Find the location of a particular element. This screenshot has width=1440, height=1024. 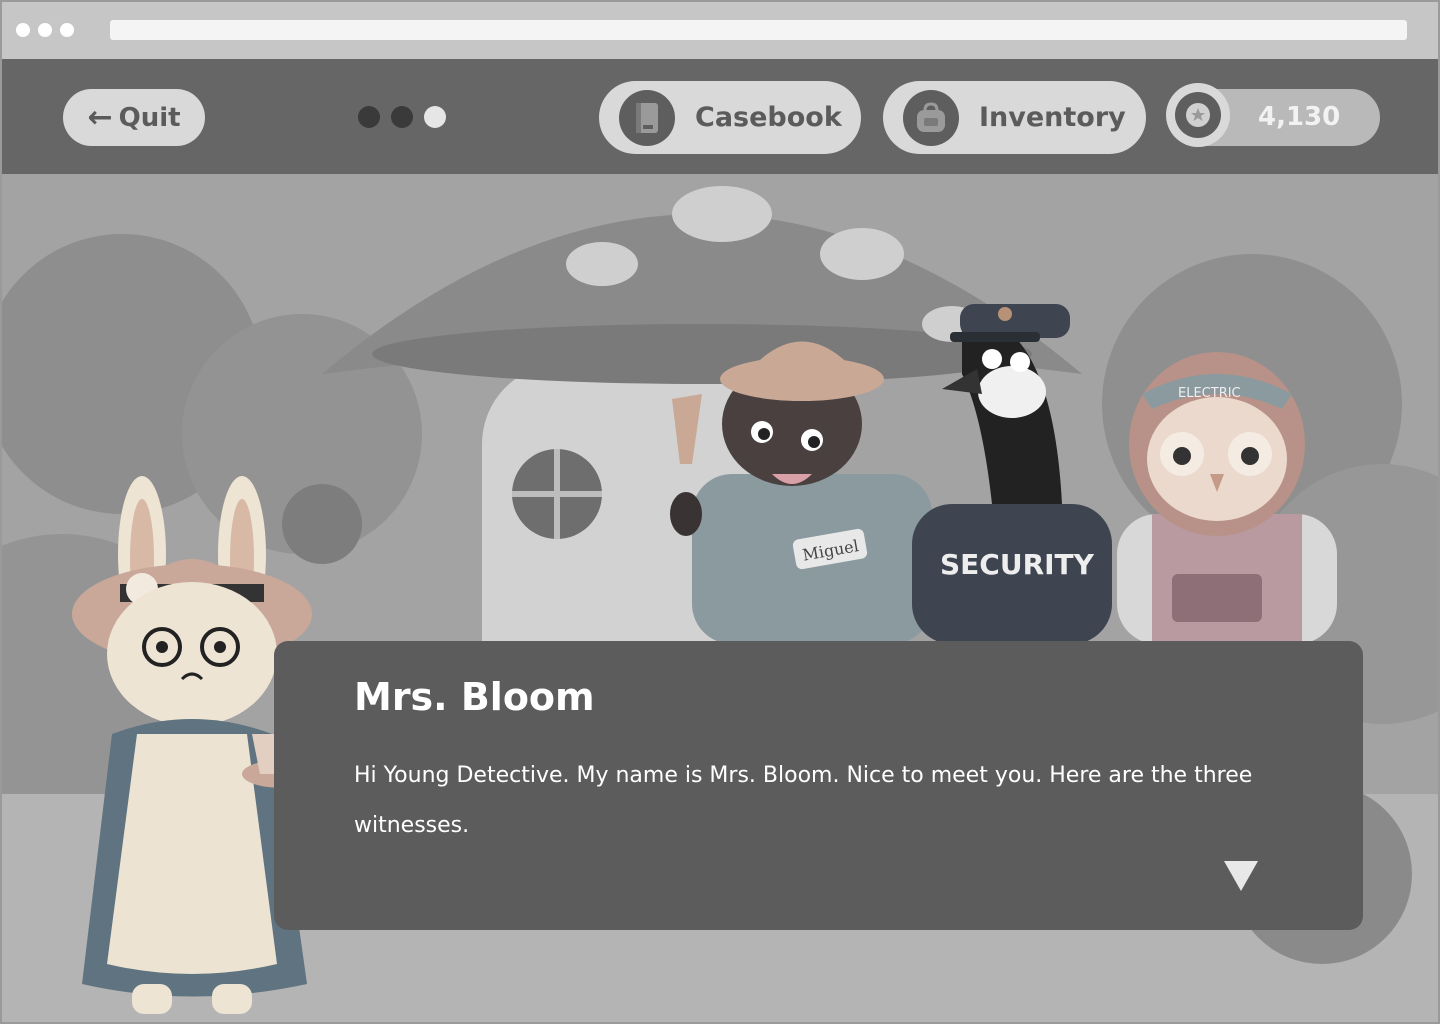

coin-icon is located at coordinates (1198, 115).